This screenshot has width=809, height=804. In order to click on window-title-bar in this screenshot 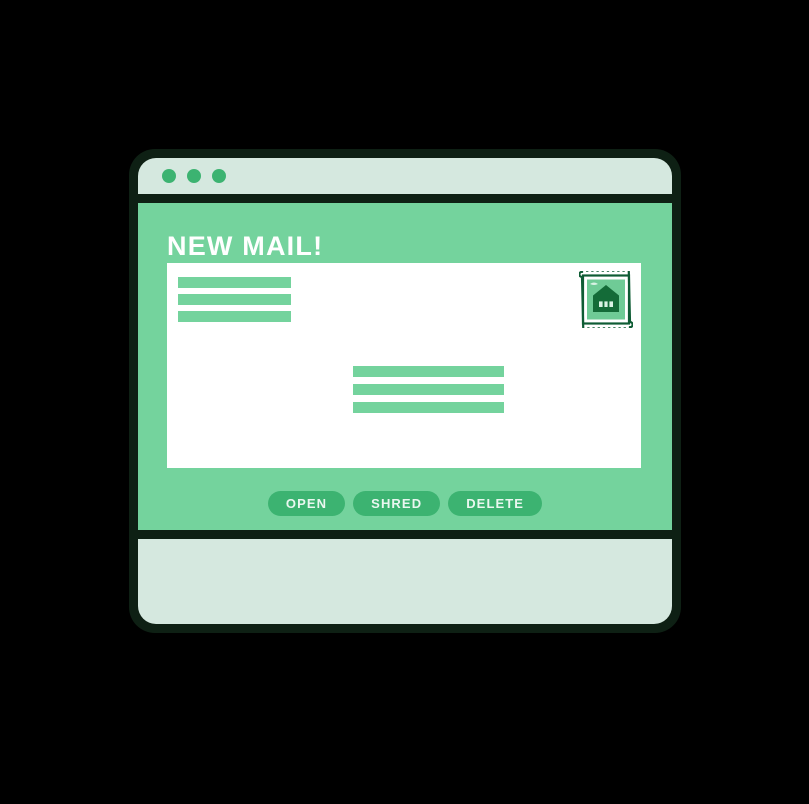, I will do `click(405, 176)`.